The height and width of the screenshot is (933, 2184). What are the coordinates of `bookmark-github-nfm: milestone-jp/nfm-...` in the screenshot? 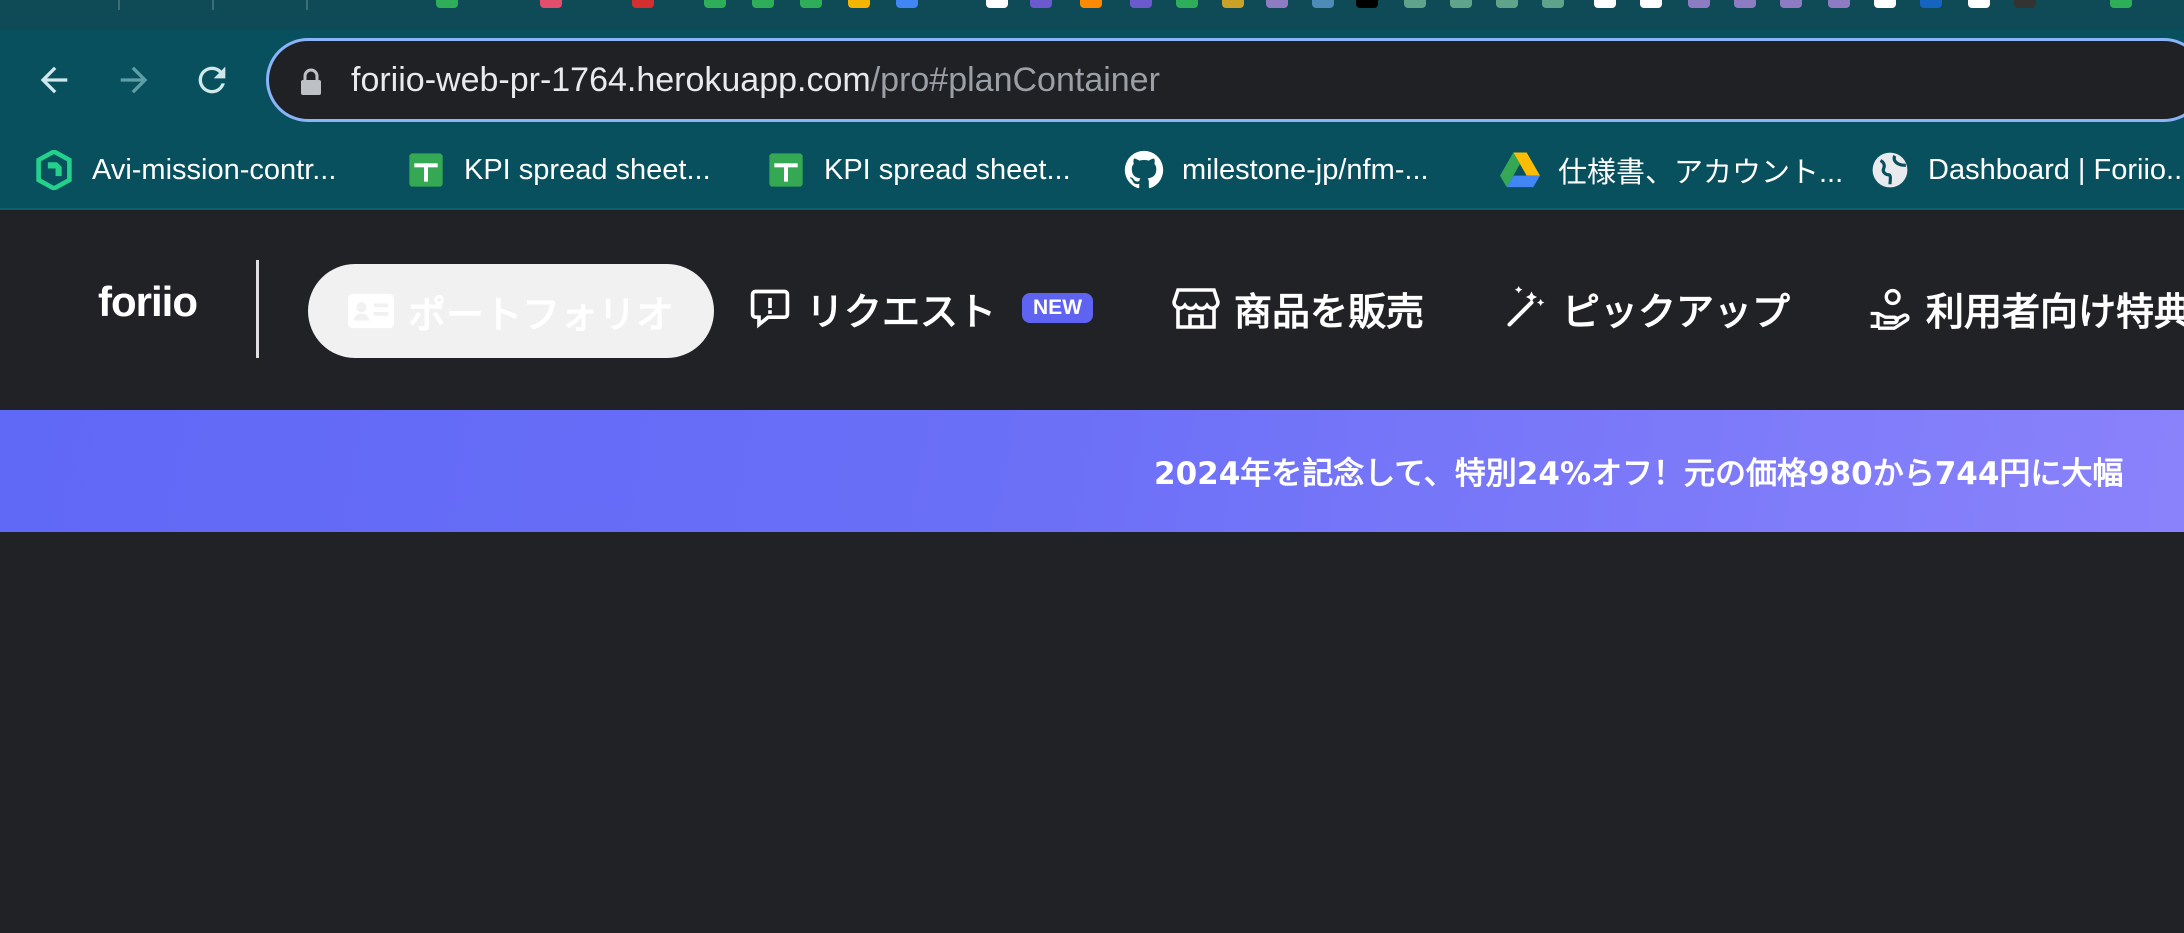 It's located at (1276, 170).